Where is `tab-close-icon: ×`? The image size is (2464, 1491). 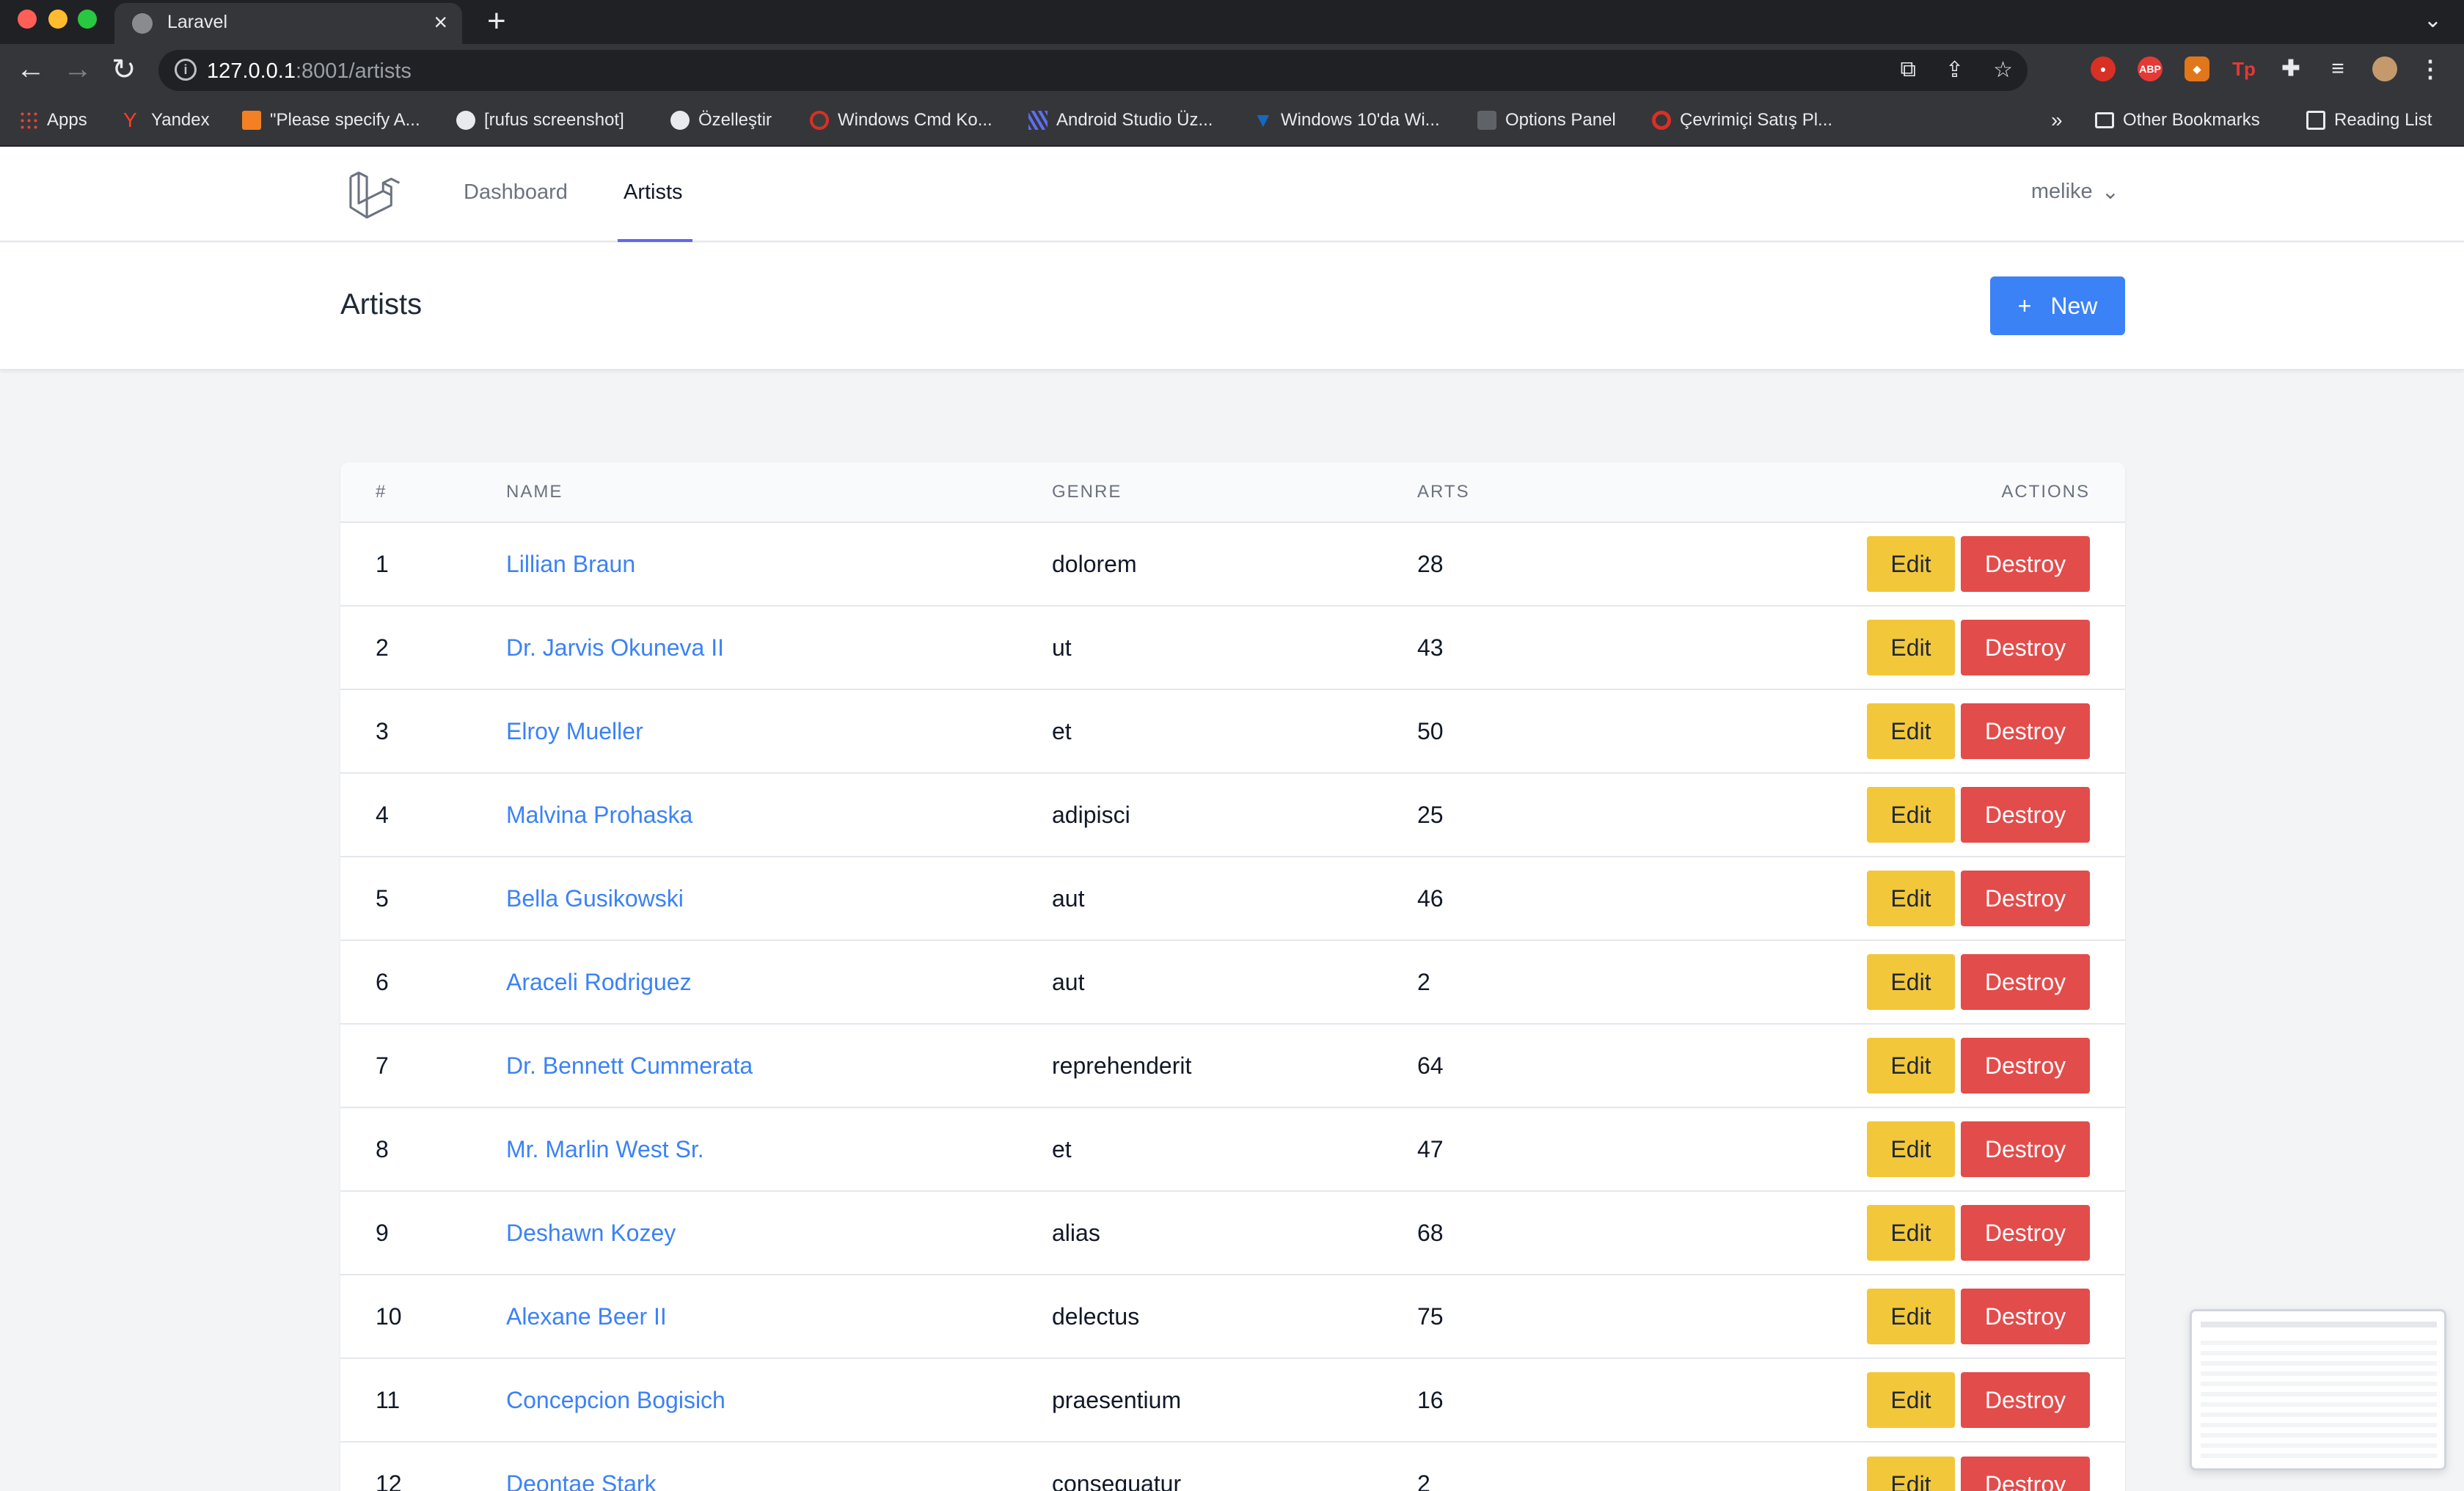 tab-close-icon: × is located at coordinates (440, 22).